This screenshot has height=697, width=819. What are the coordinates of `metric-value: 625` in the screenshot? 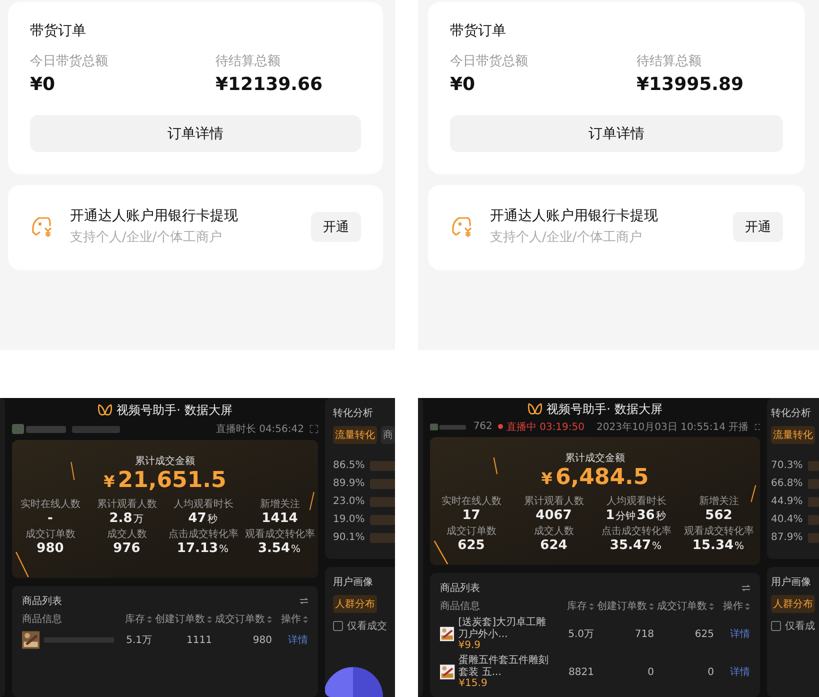 It's located at (471, 545).